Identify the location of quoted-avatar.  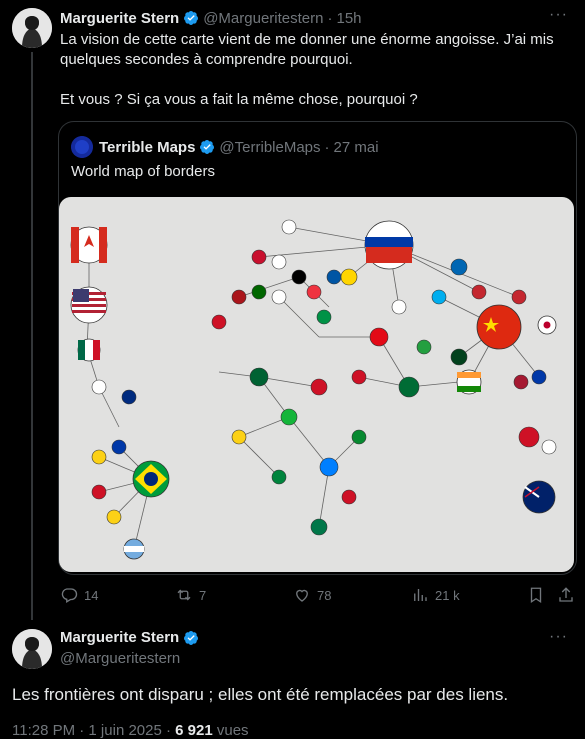
(82, 147).